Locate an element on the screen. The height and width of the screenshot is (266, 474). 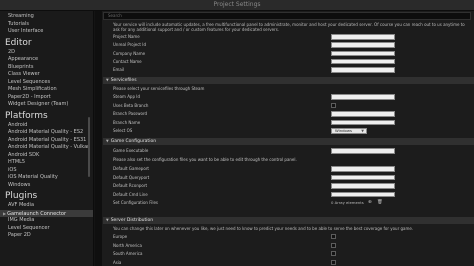
branch-password-field is located at coordinates (363, 114).